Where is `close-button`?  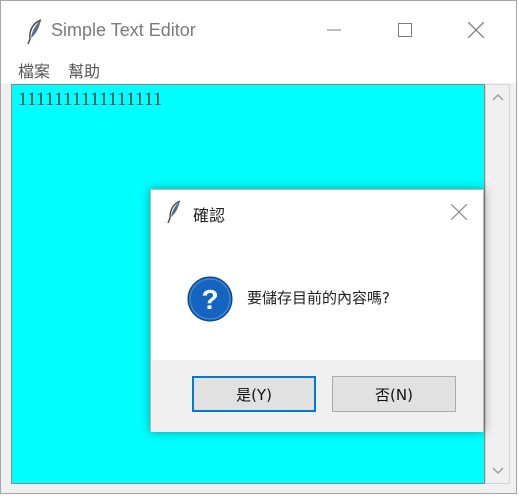 close-button is located at coordinates (476, 30).